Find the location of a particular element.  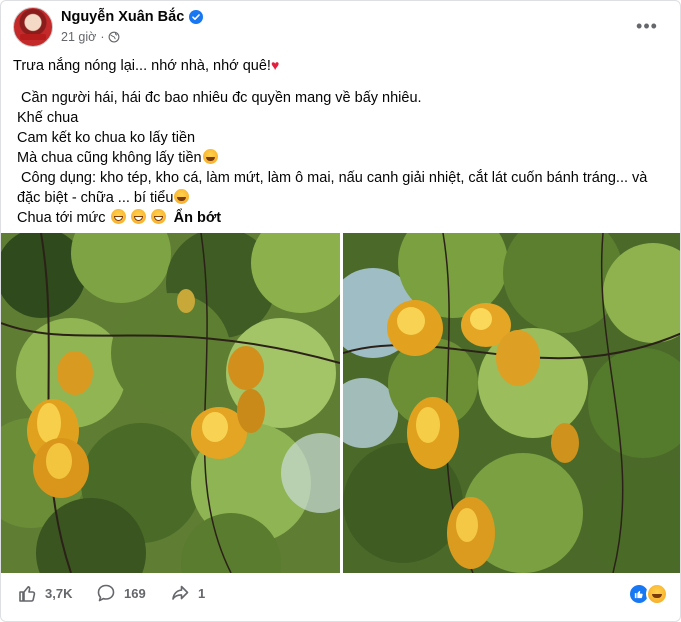

globe-icon is located at coordinates (114, 37).